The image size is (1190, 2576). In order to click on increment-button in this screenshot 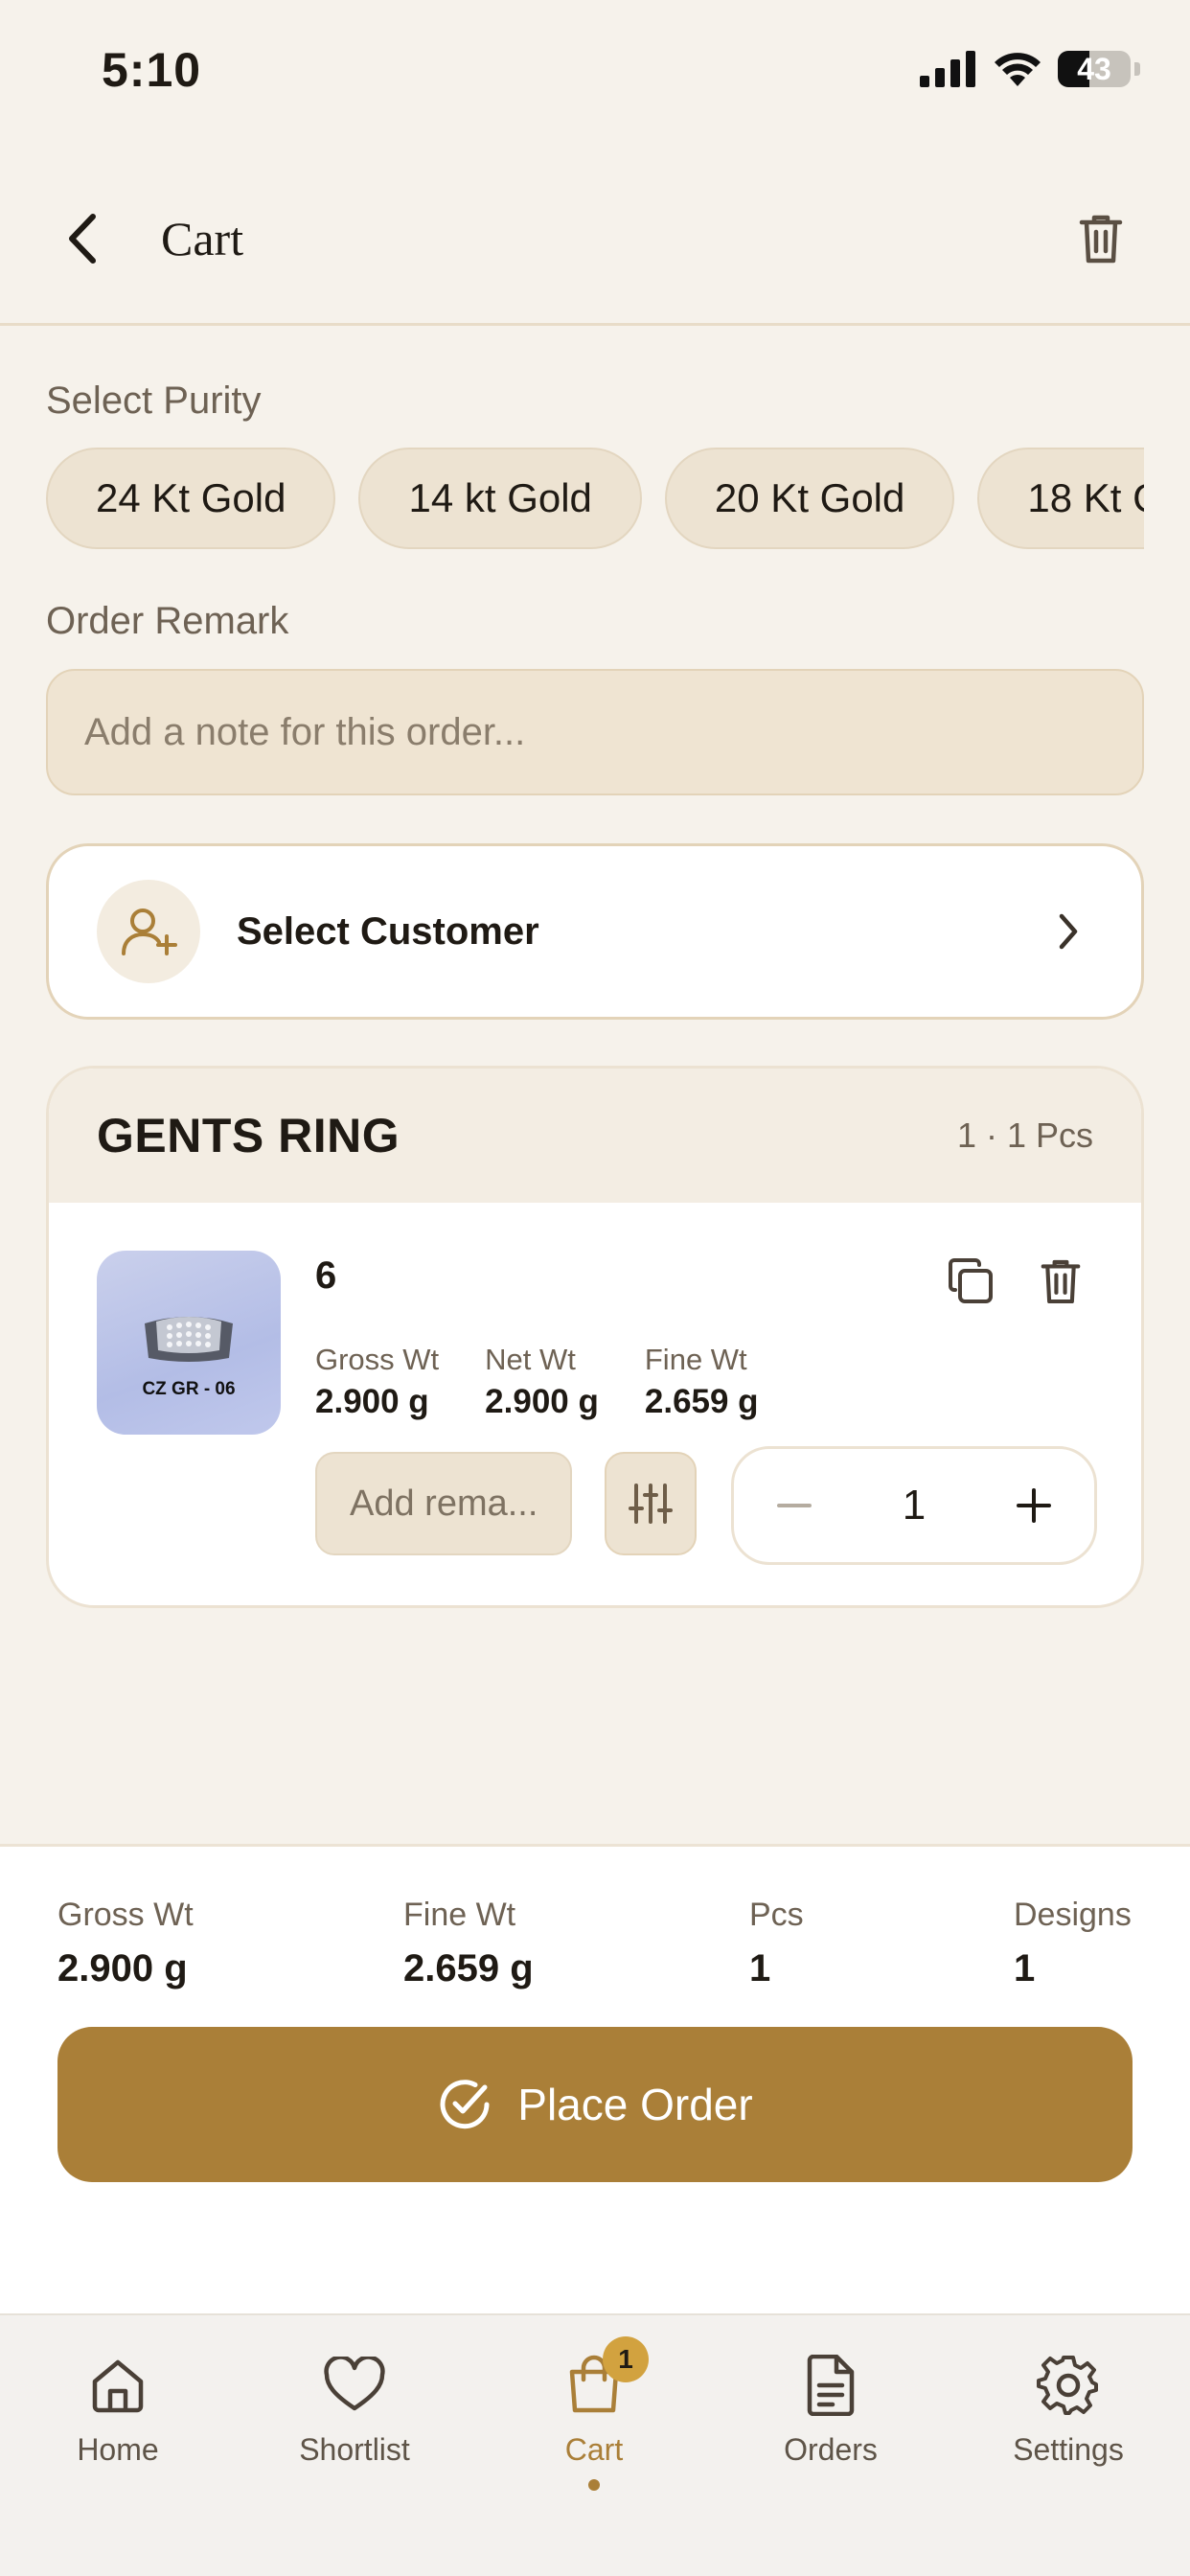, I will do `click(1034, 1506)`.